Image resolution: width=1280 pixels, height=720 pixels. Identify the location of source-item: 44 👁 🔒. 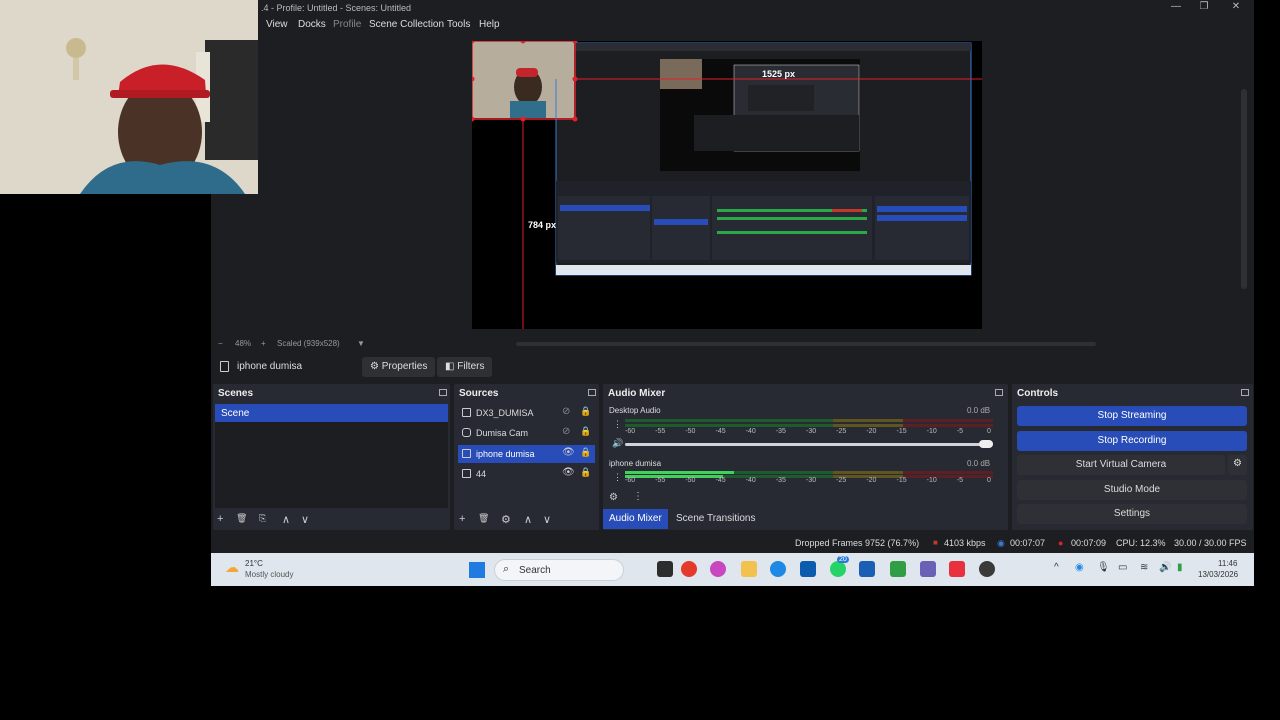
(526, 474).